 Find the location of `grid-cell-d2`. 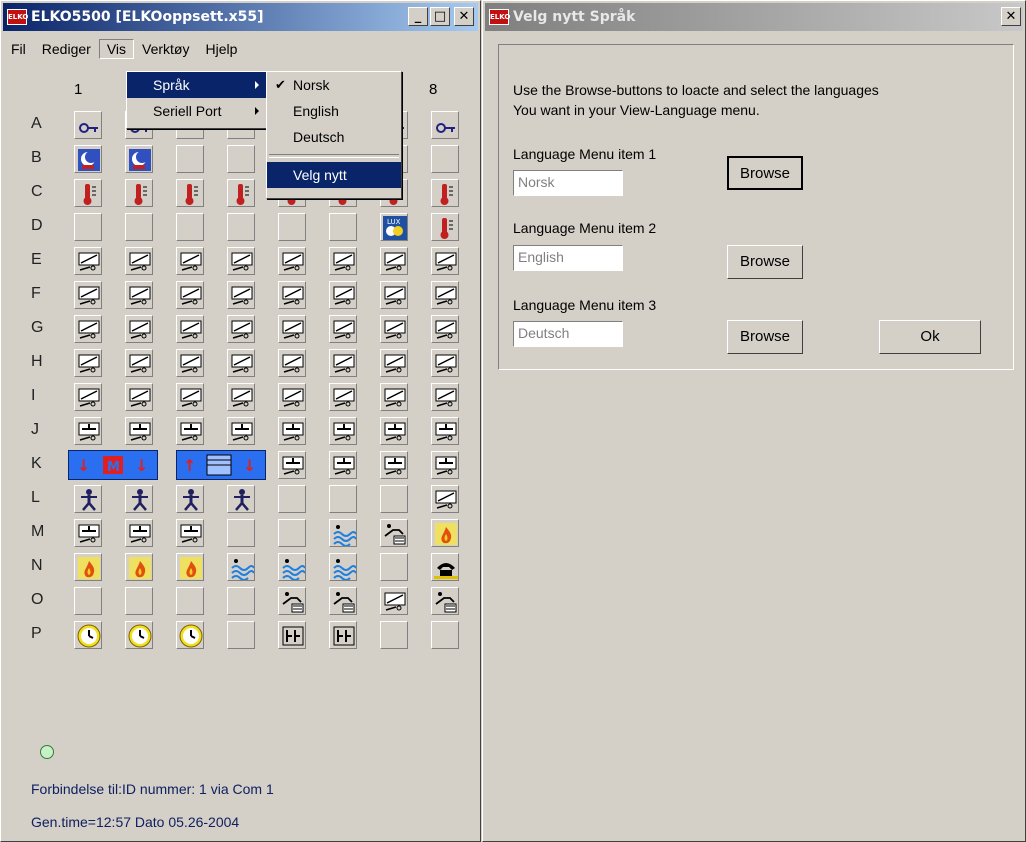

grid-cell-d2 is located at coordinates (139, 227).